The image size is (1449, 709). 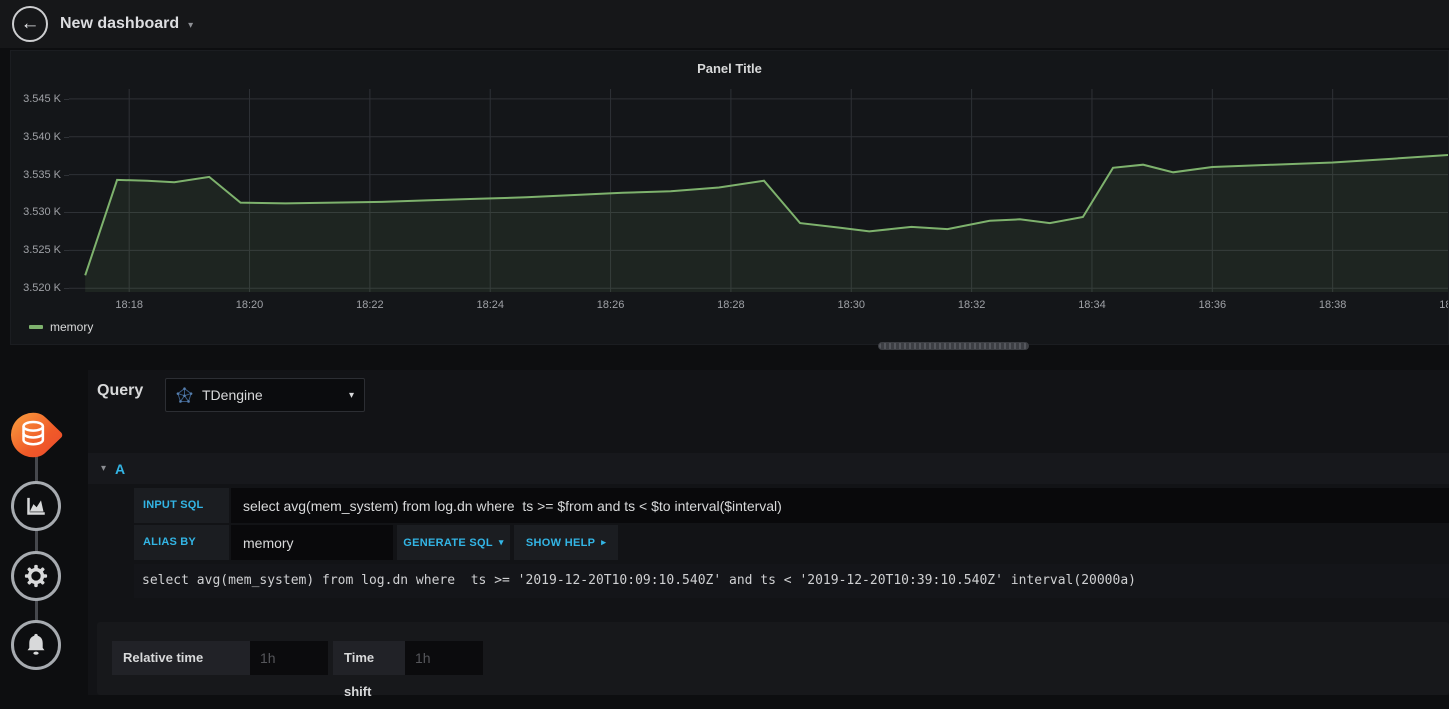 I want to click on tab-general-settings, so click(x=36, y=576).